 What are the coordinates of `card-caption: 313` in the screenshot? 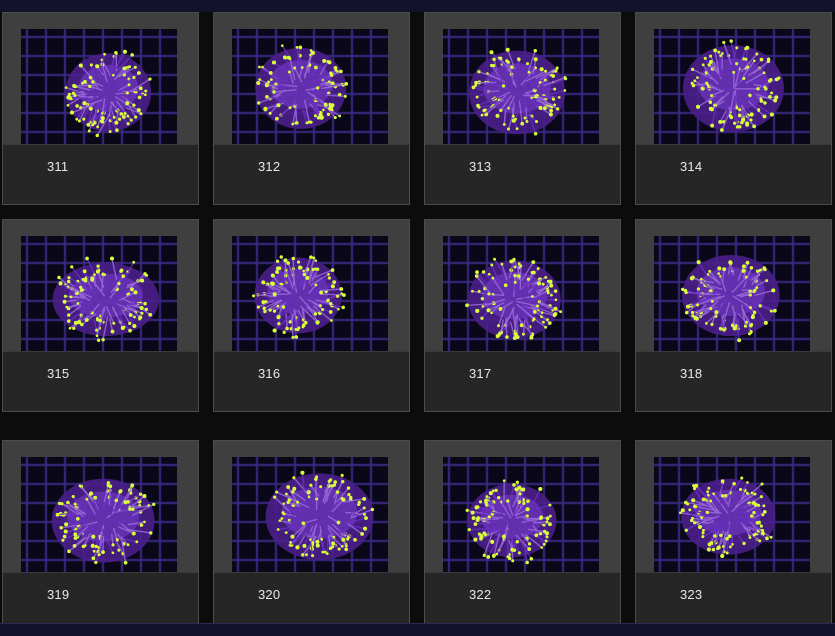 It's located at (480, 166).